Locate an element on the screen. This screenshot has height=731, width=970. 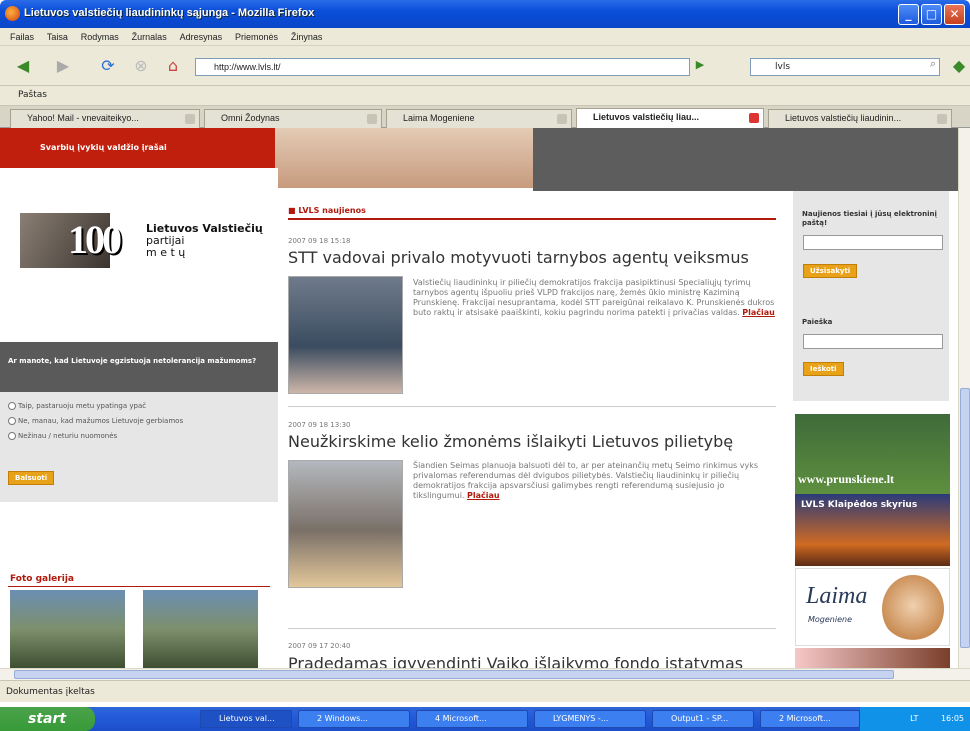
language-indicator: LT is located at coordinates (914, 718).